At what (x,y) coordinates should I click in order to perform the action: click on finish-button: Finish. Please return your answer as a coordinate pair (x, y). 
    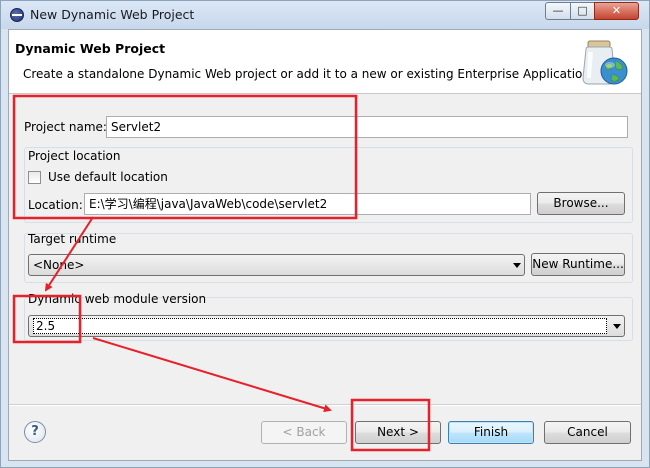
    Looking at the image, I should click on (491, 432).